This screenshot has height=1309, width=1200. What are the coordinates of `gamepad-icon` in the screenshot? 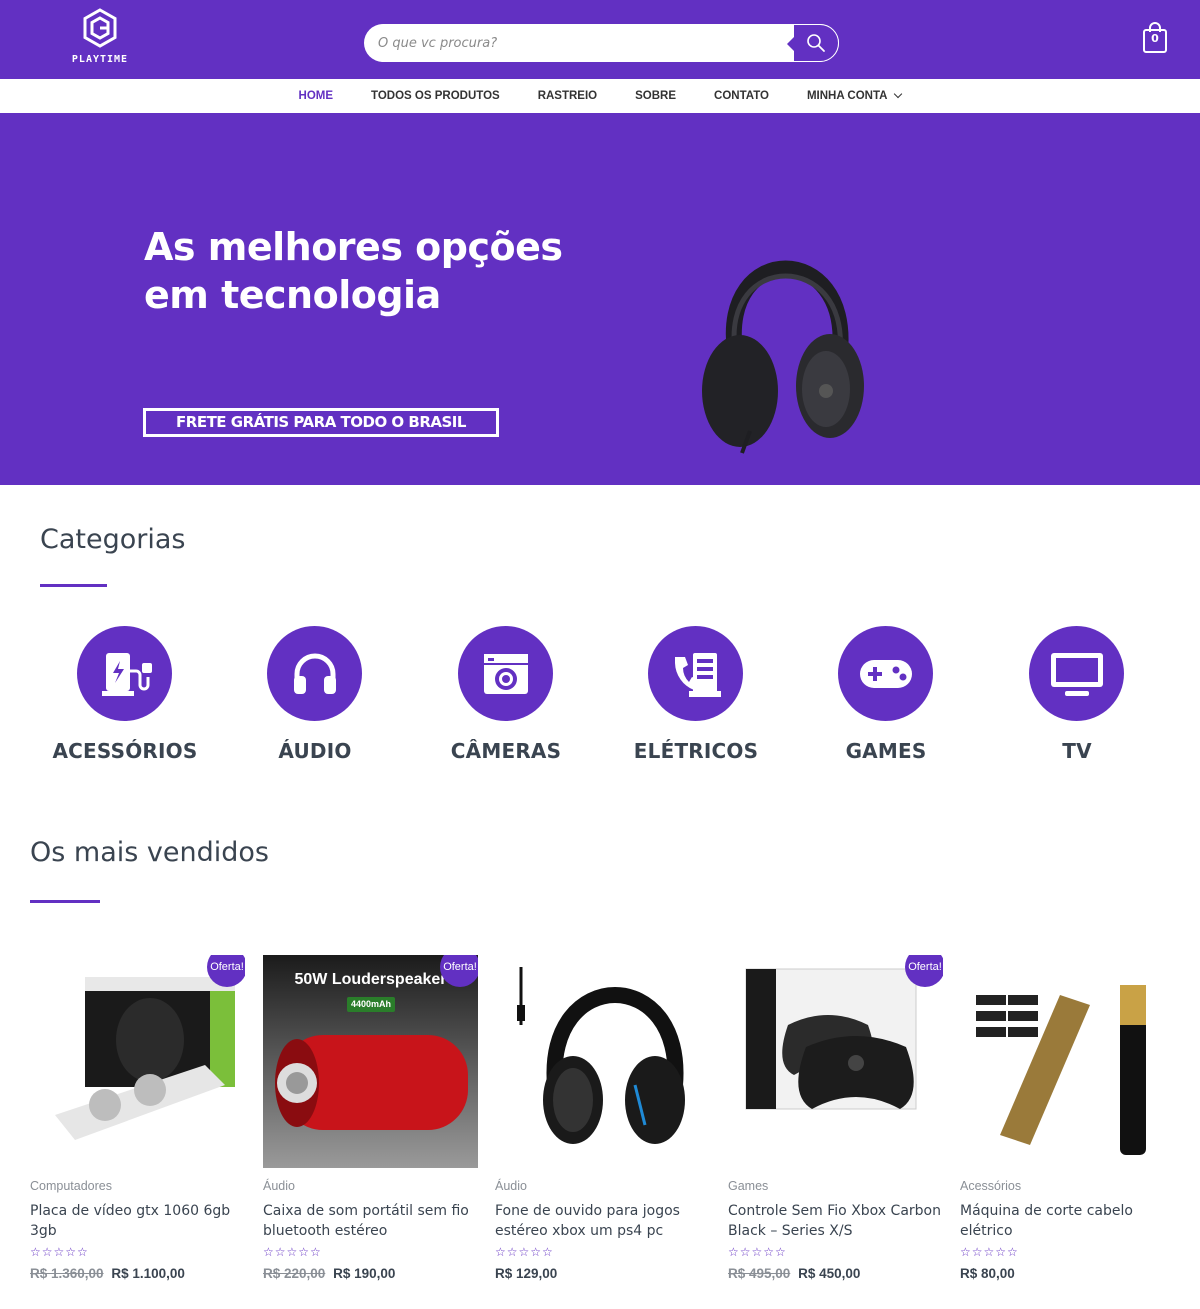 It's located at (885, 673).